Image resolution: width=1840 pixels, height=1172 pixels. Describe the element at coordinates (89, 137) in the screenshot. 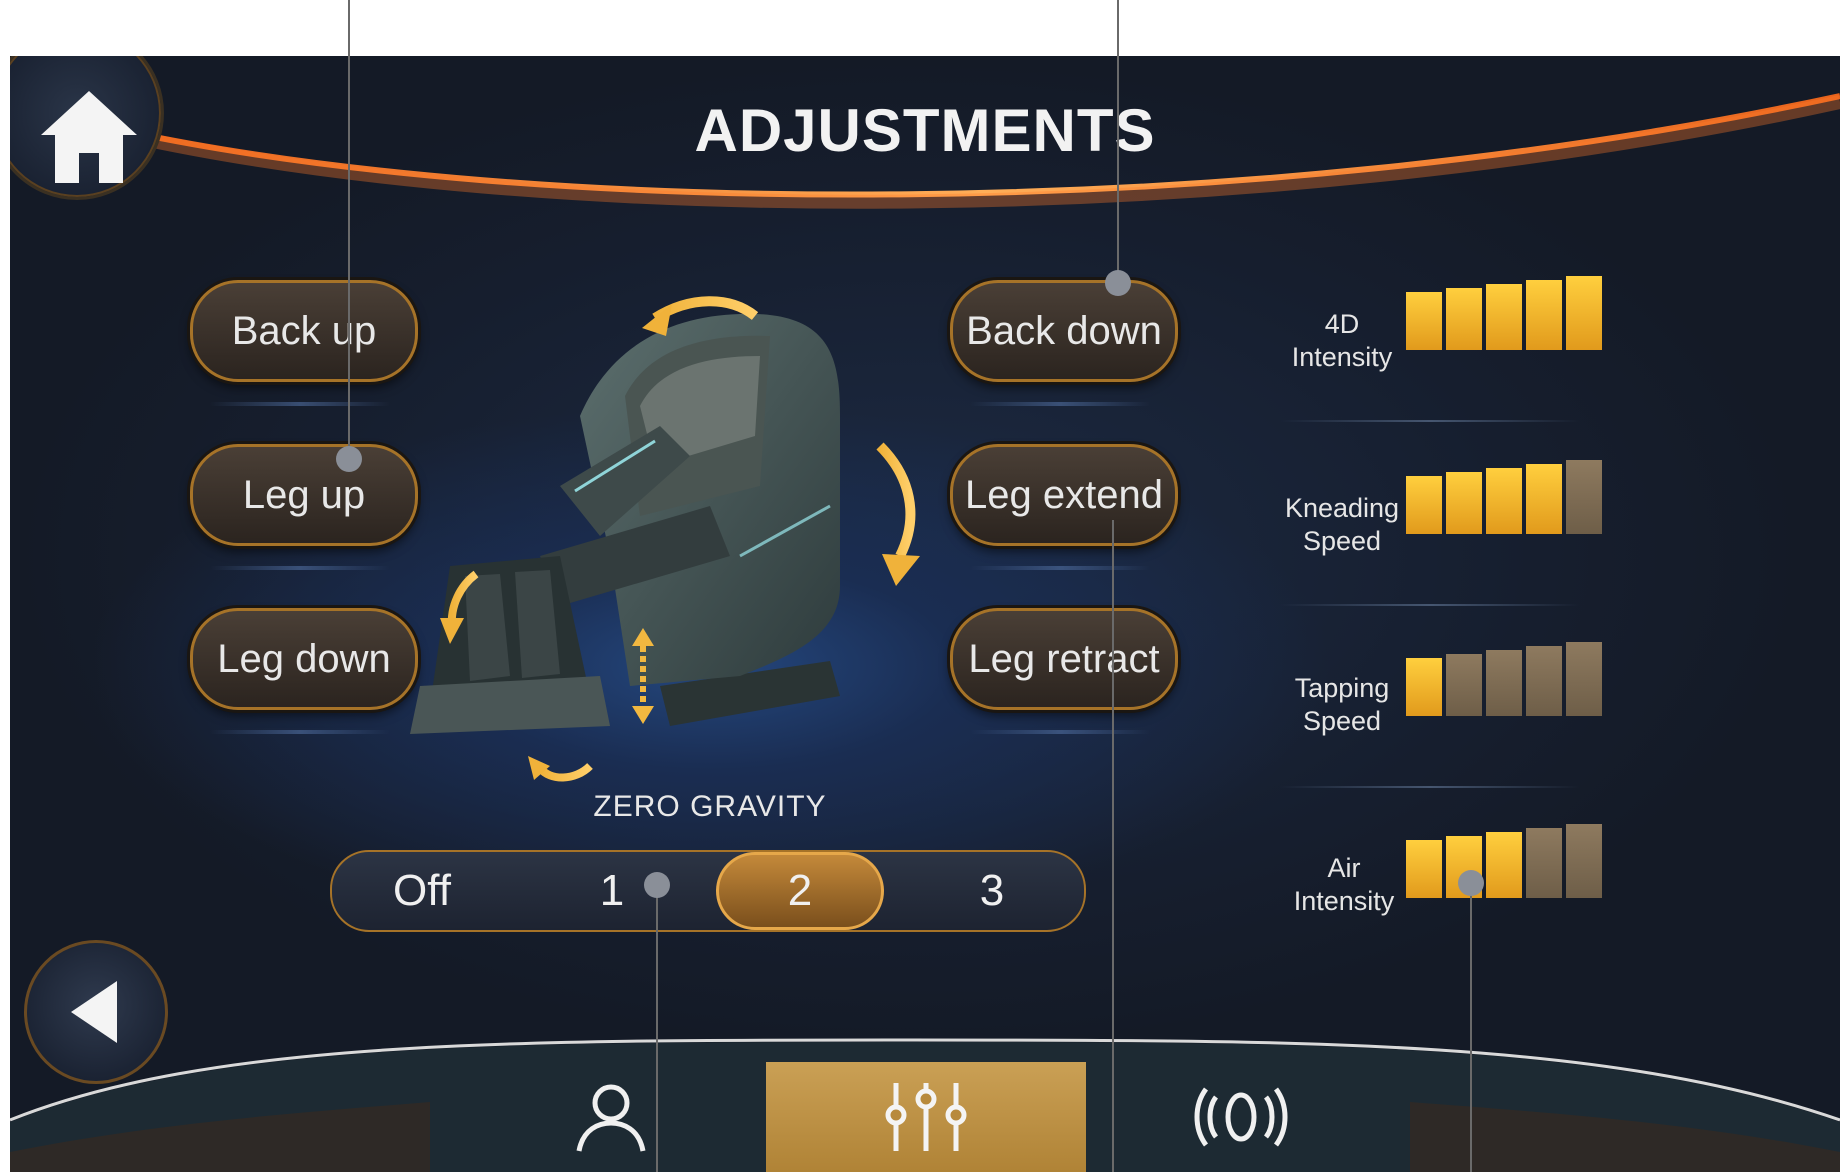

I see `home-icon` at that location.